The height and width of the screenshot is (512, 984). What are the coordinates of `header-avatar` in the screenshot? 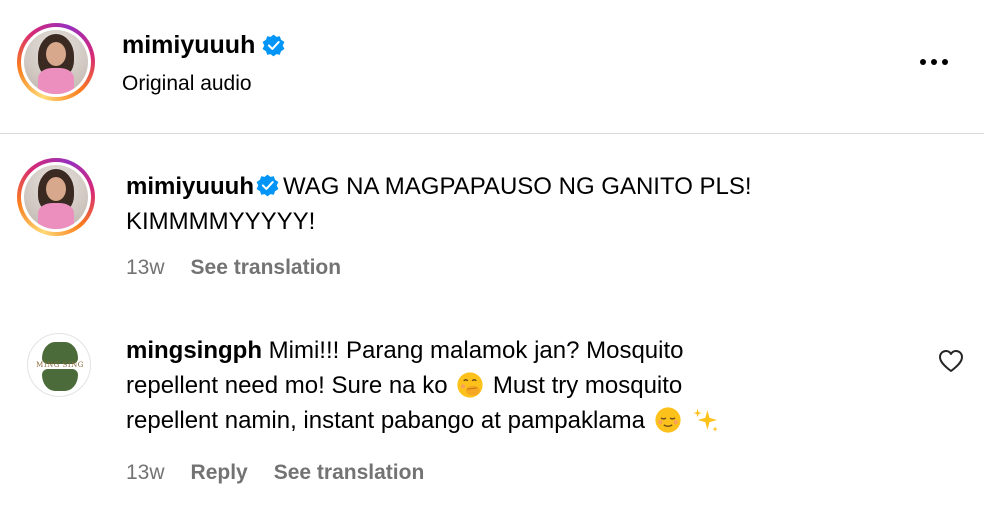 It's located at (56, 62).